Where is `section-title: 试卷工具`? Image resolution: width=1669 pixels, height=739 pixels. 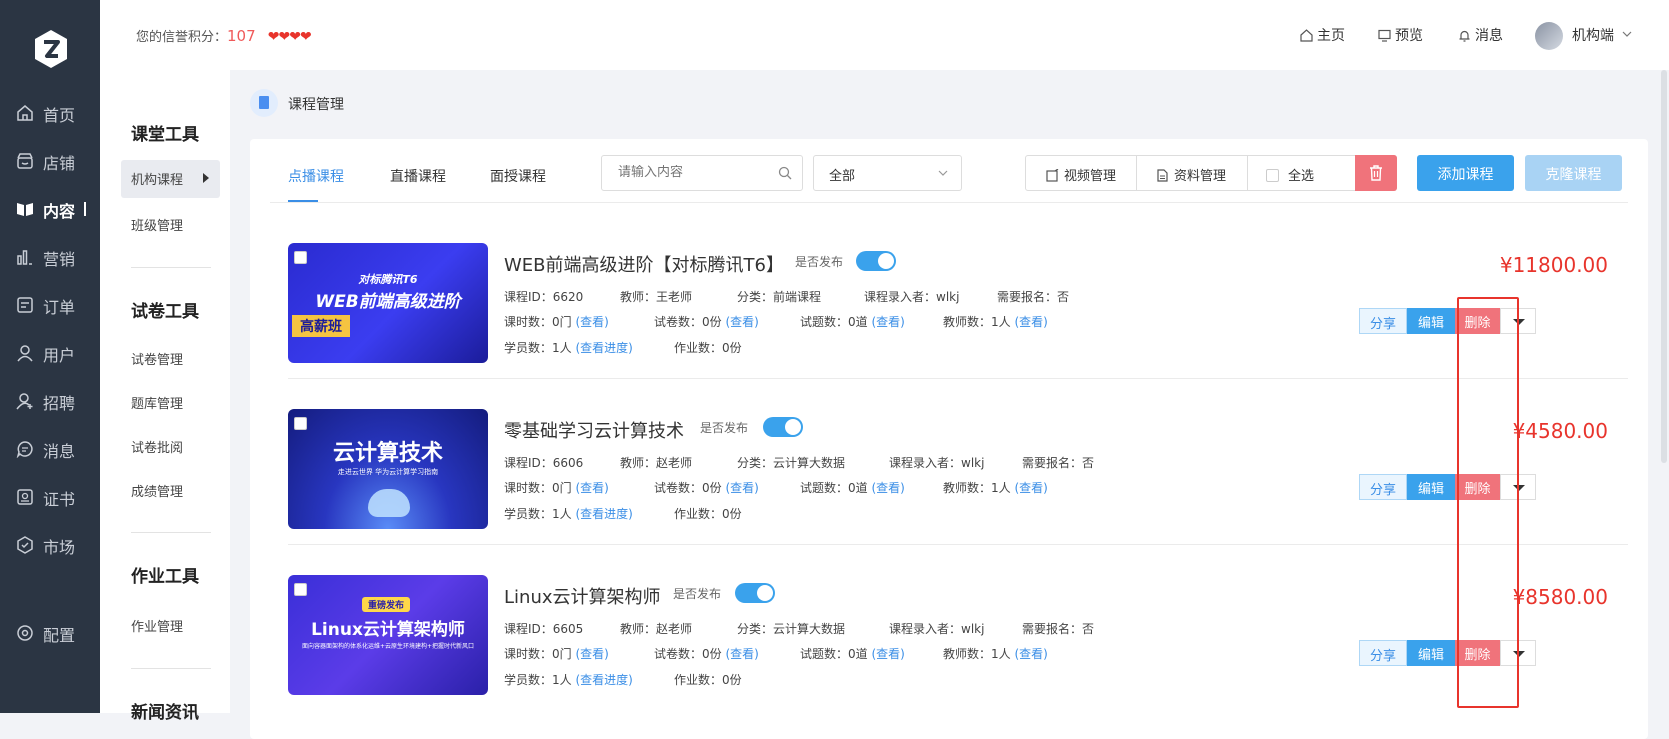 section-title: 试卷工具 is located at coordinates (165, 312).